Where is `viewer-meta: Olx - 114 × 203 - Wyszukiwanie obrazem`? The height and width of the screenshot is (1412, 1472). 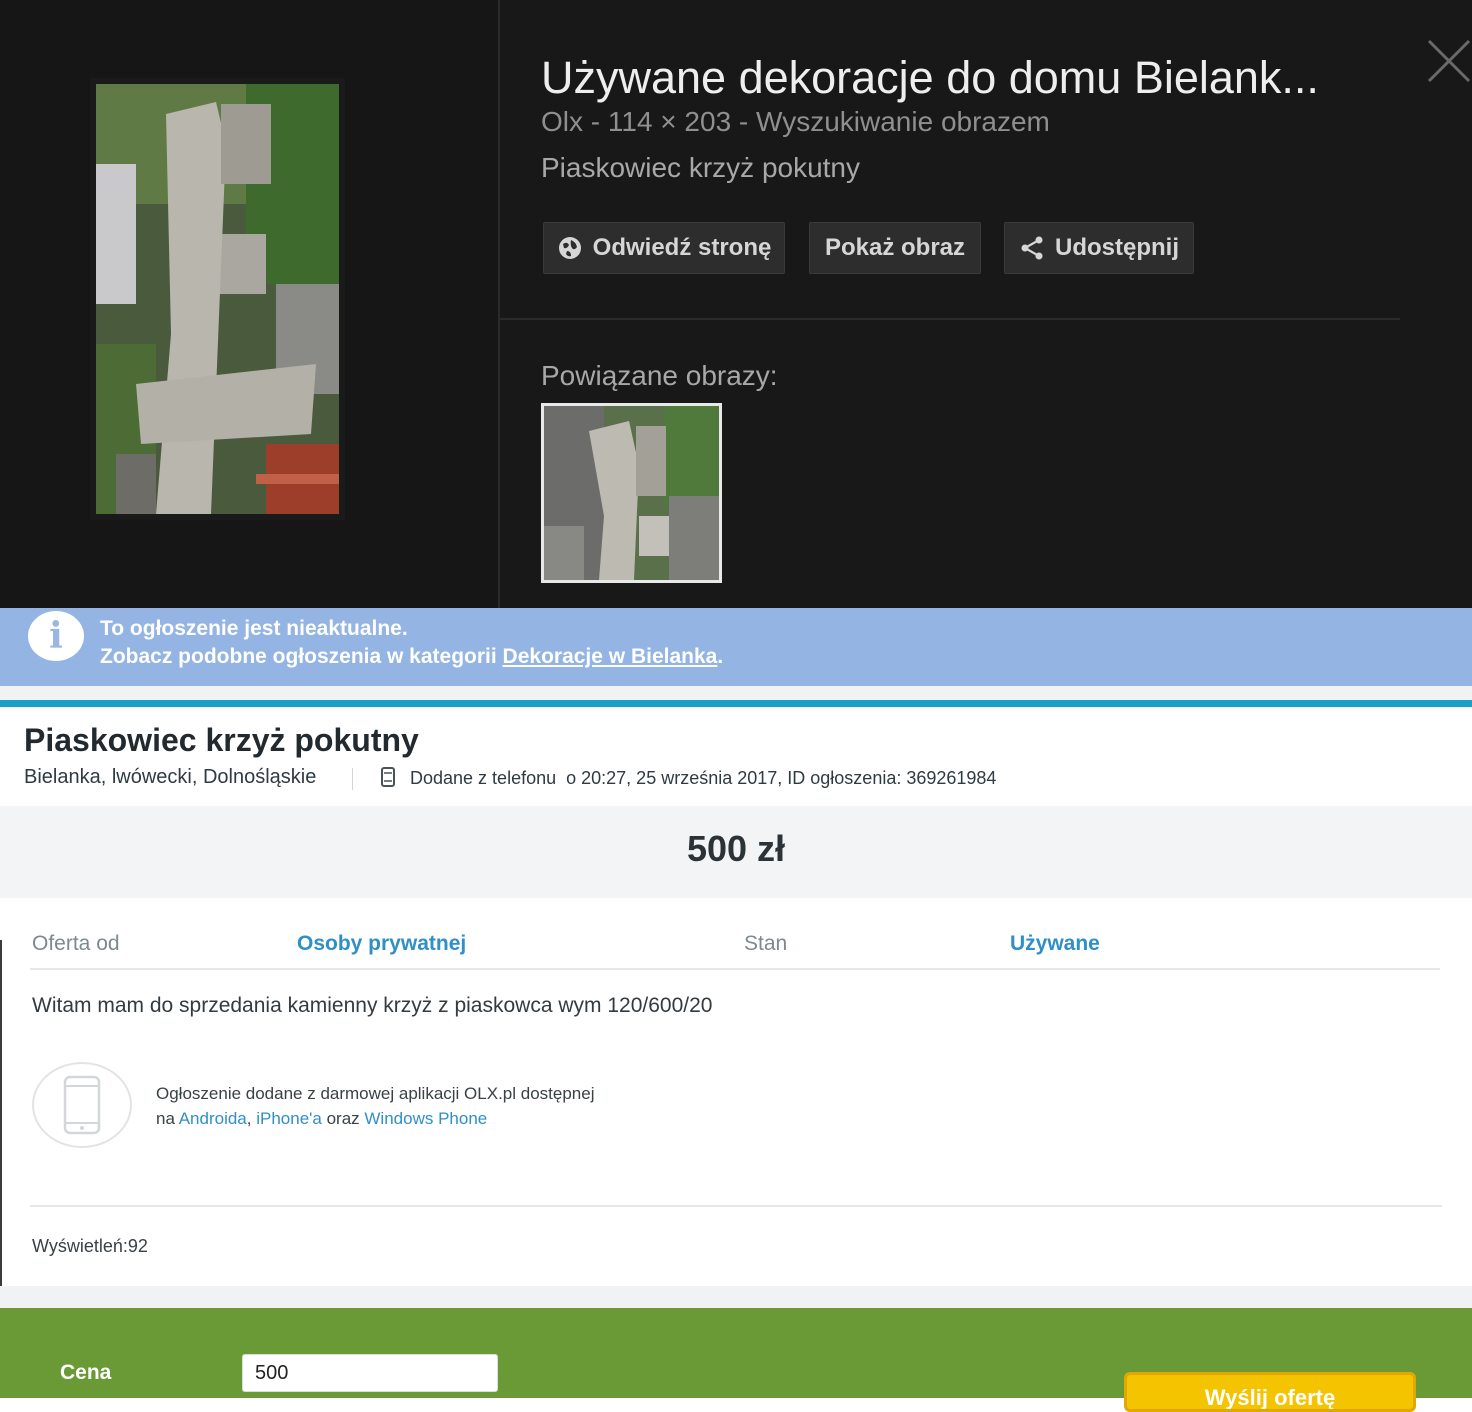 viewer-meta: Olx - 114 × 203 - Wyszukiwanie obrazem is located at coordinates (795, 121).